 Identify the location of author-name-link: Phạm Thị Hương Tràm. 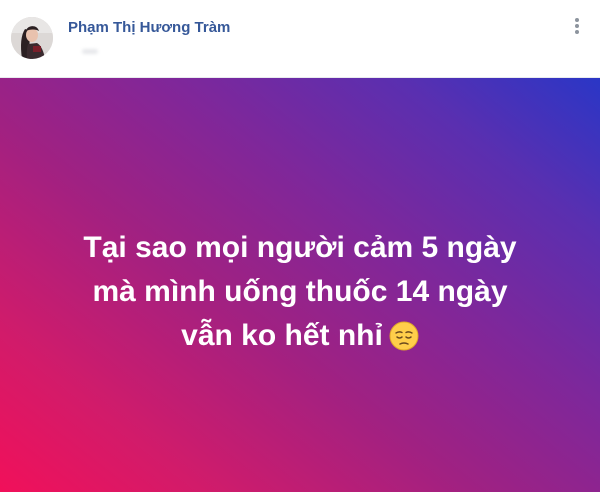
(149, 27).